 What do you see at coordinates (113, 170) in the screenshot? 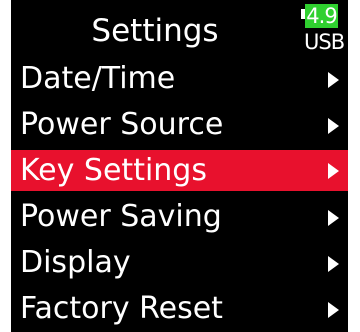
I see `menu-item-label: Key Settings` at bounding box center [113, 170].